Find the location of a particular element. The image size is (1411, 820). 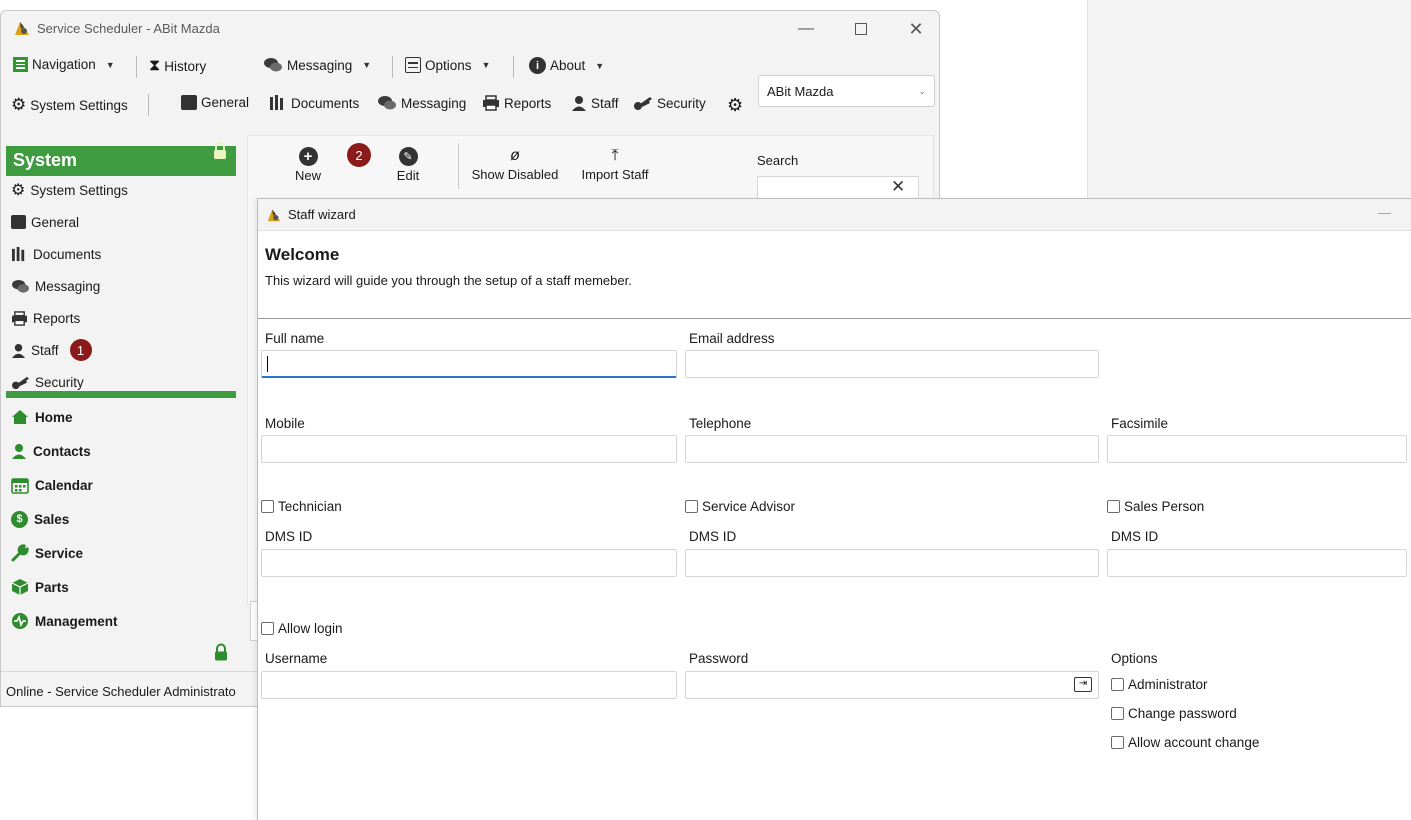

eye-off-icon: ø is located at coordinates (515, 155).